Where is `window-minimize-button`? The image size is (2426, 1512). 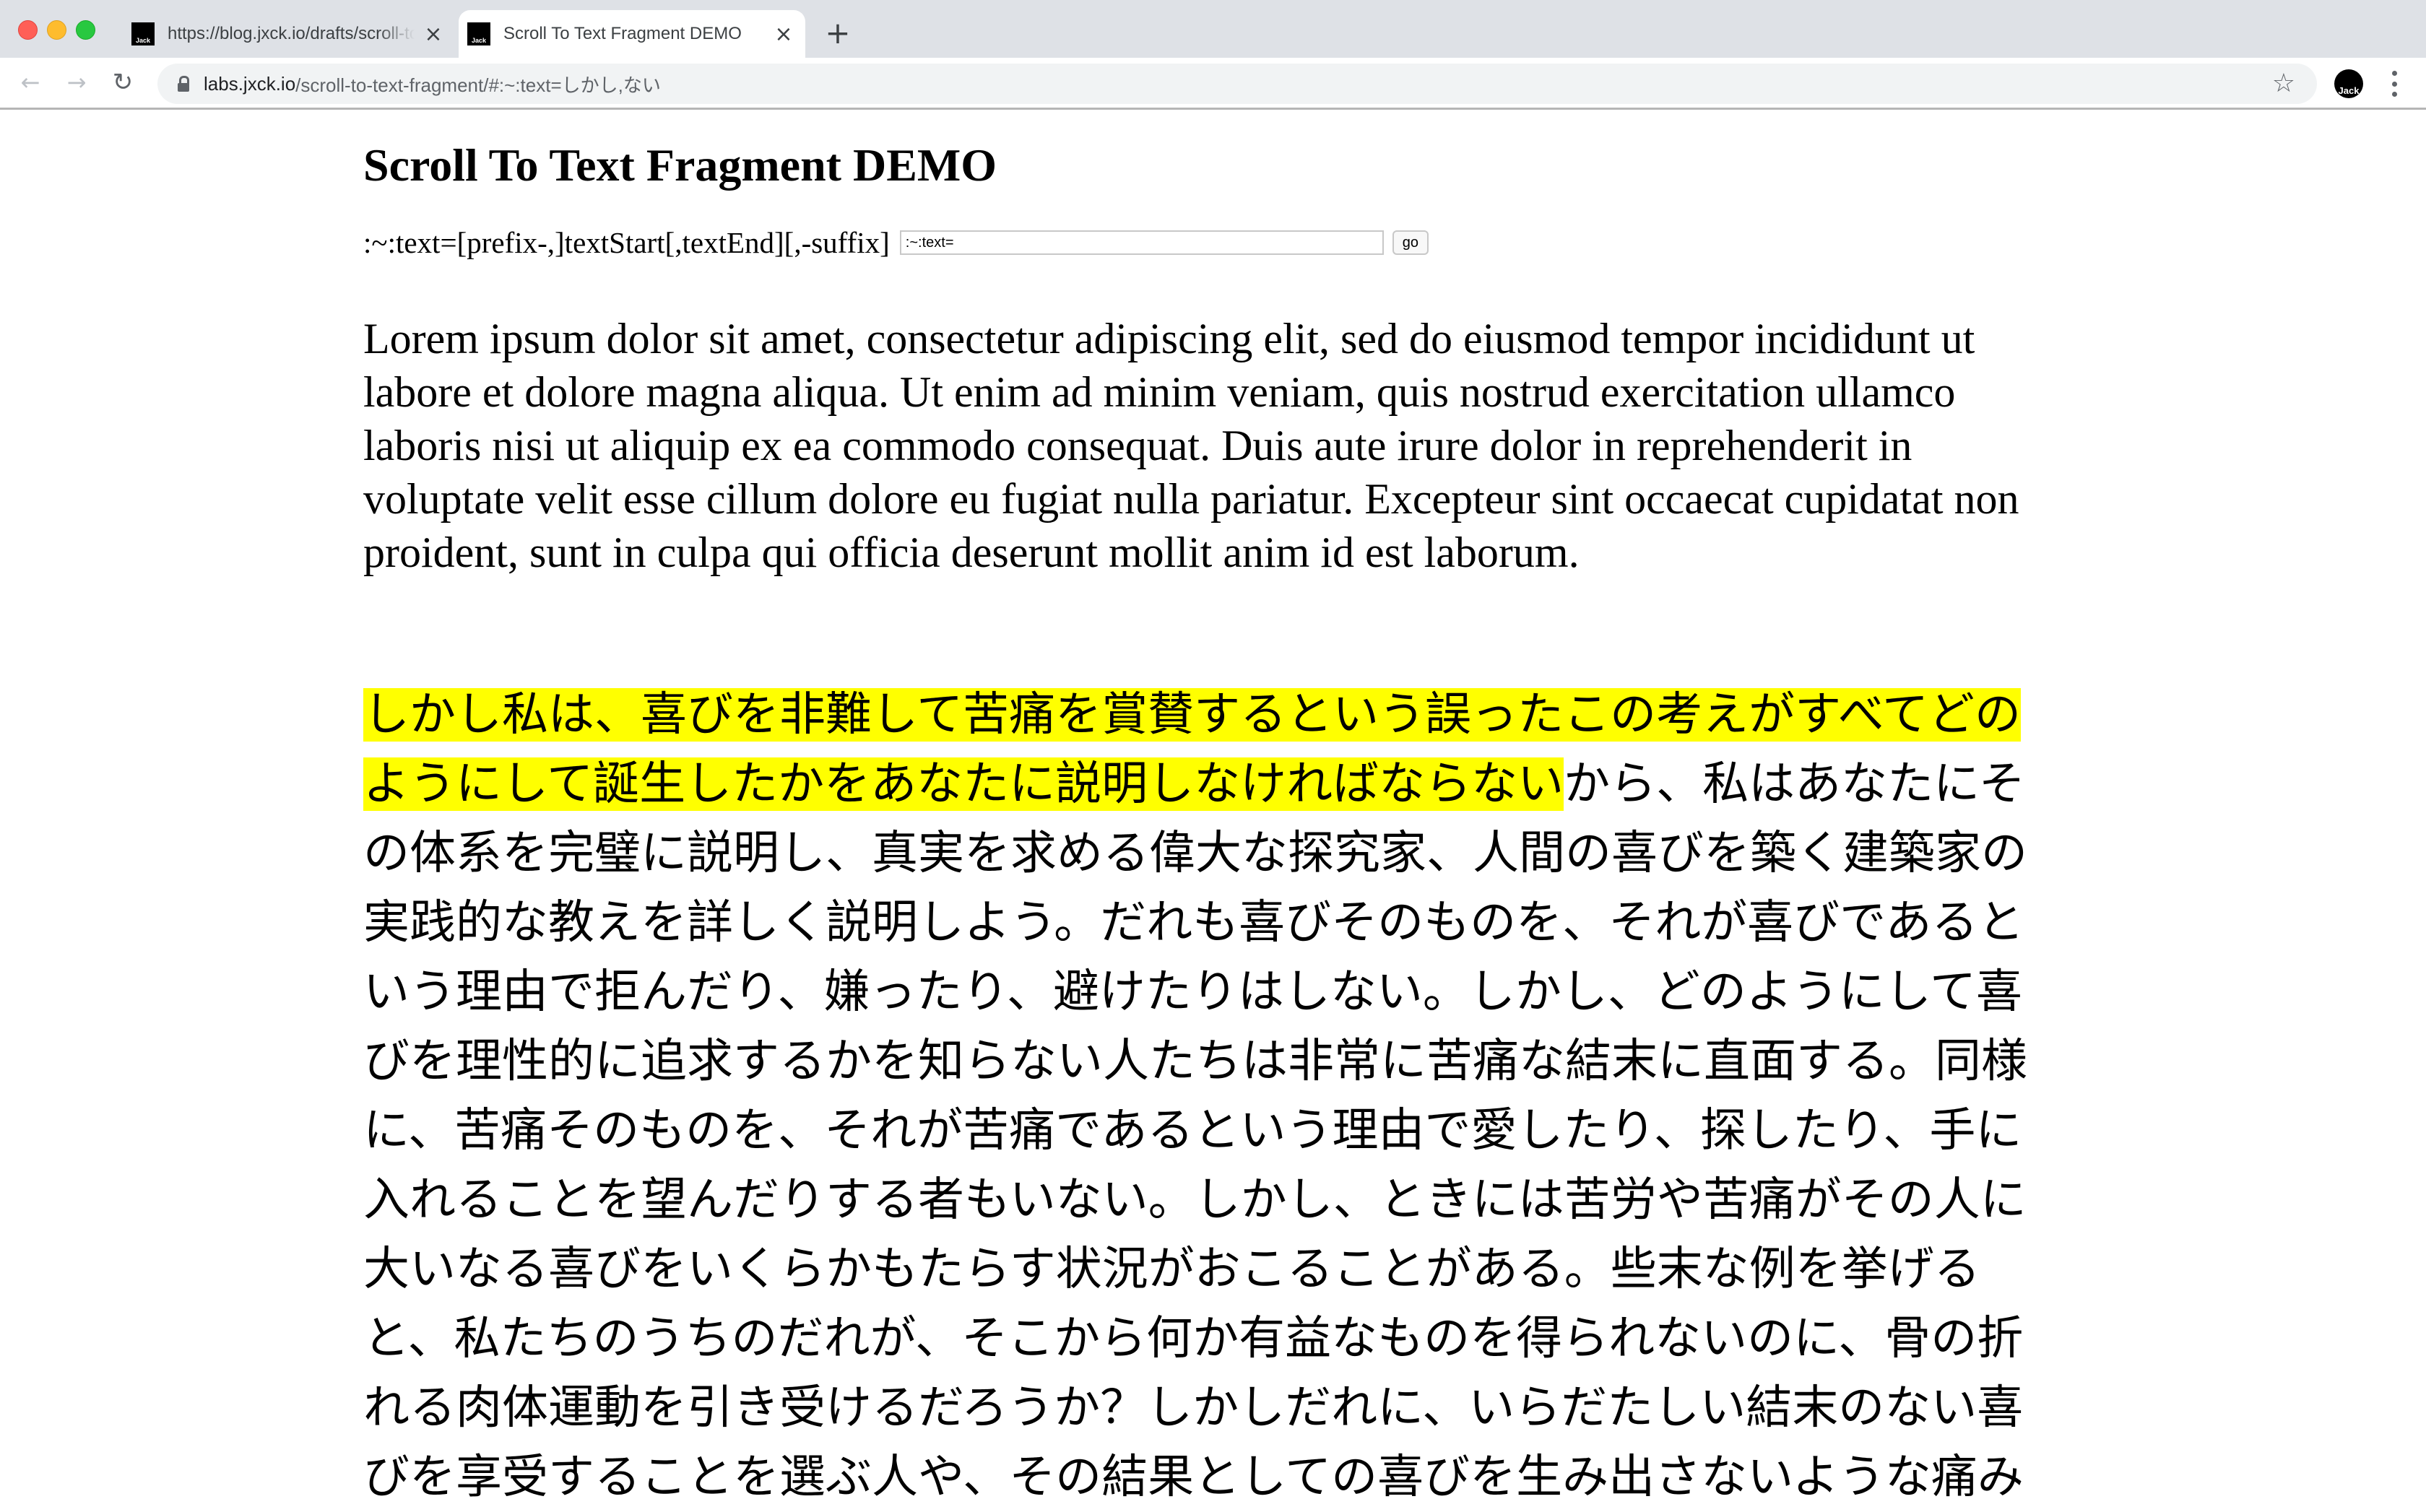
window-minimize-button is located at coordinates (57, 30).